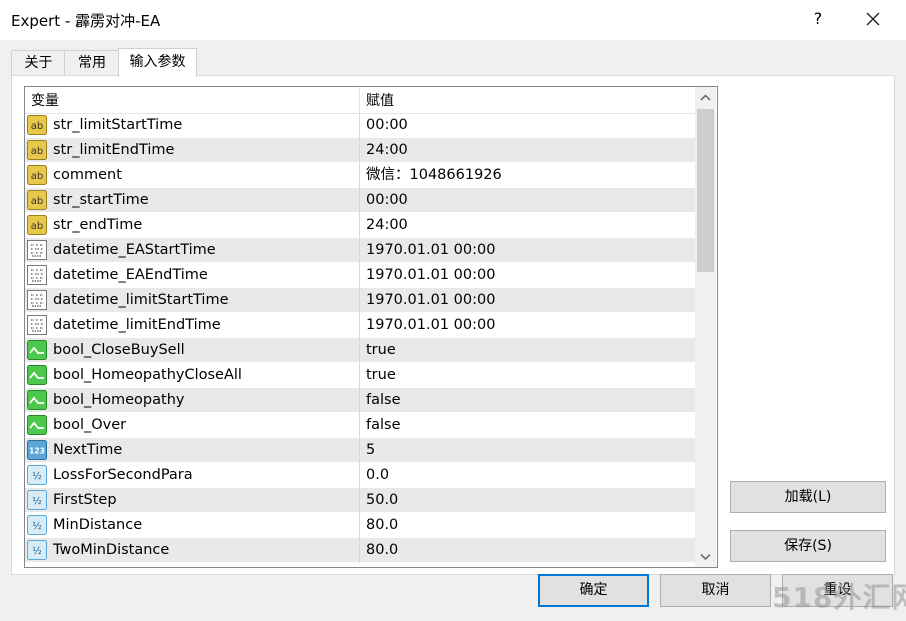 This screenshot has width=906, height=621. I want to click on tab-about: 关于, so click(38, 62).